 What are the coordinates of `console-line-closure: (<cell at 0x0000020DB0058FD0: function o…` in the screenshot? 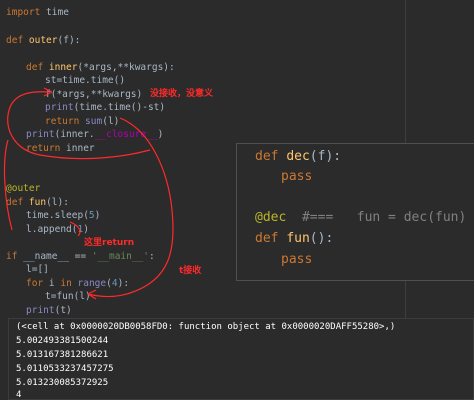 It's located at (206, 327).